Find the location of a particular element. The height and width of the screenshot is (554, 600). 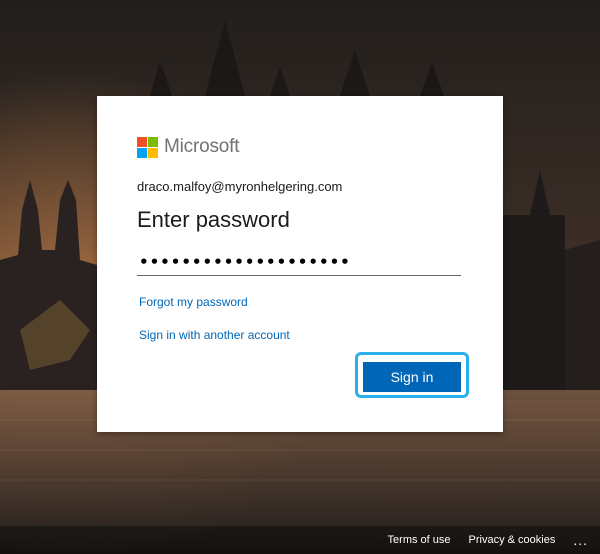

forgot-password-link: Forgot my password is located at coordinates (193, 302).